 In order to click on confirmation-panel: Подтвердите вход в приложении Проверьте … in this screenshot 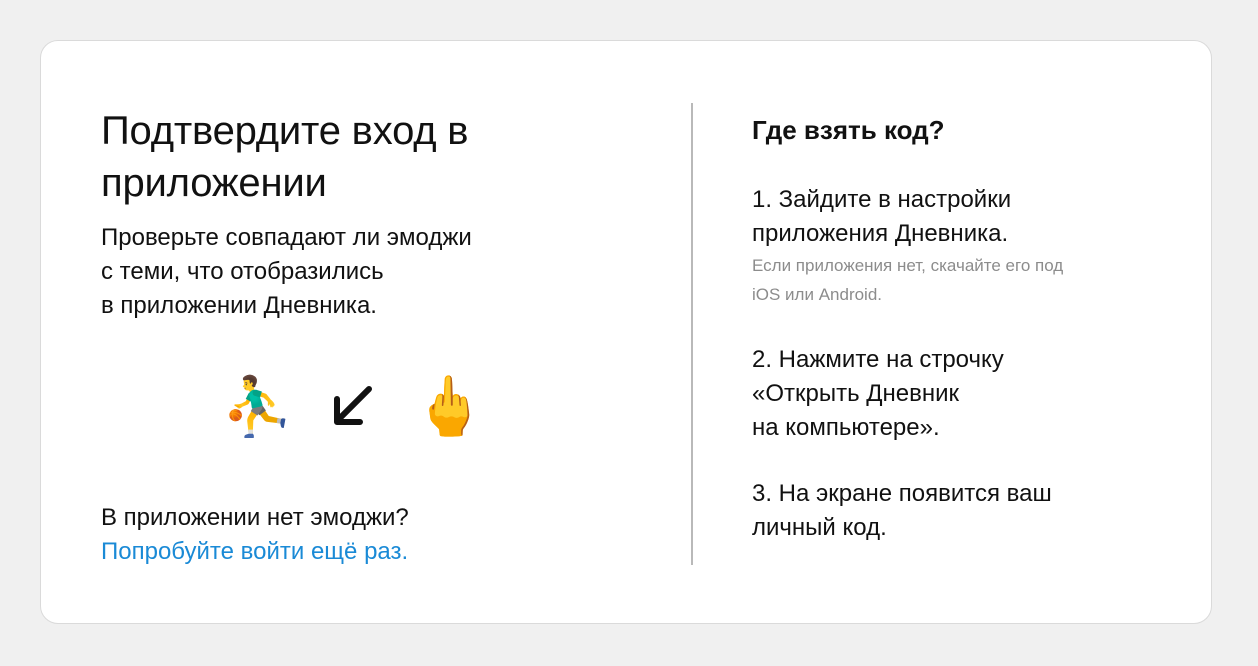, I will do `click(381, 214)`.